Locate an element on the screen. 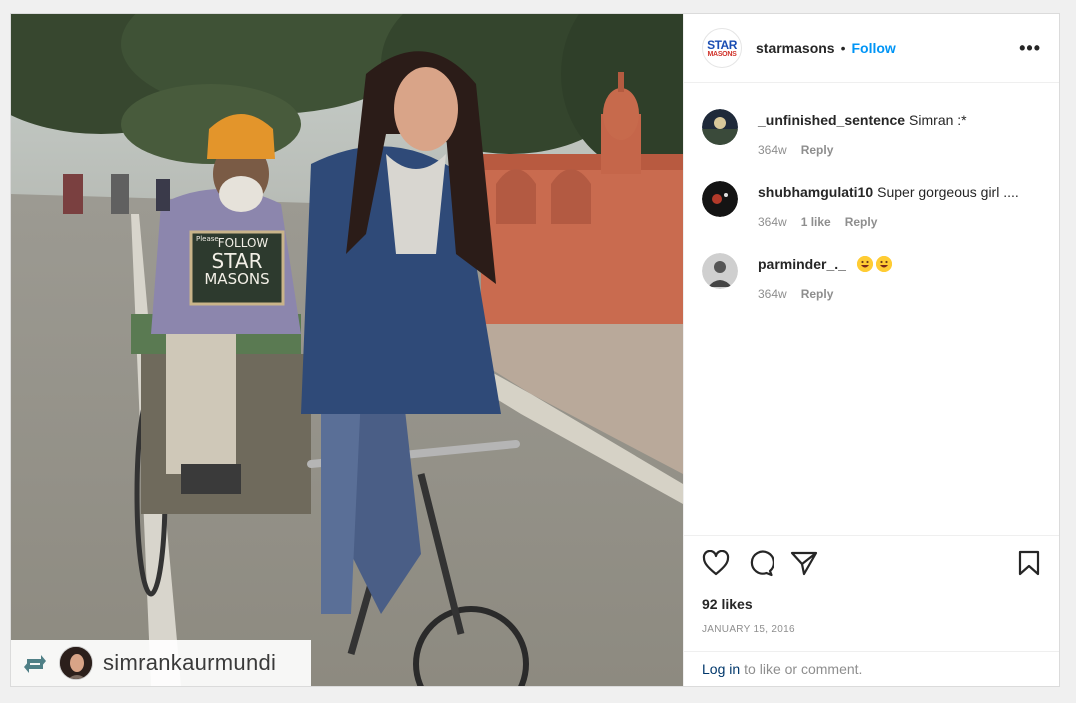  repost-banner: simrankaurmundi is located at coordinates (161, 663).